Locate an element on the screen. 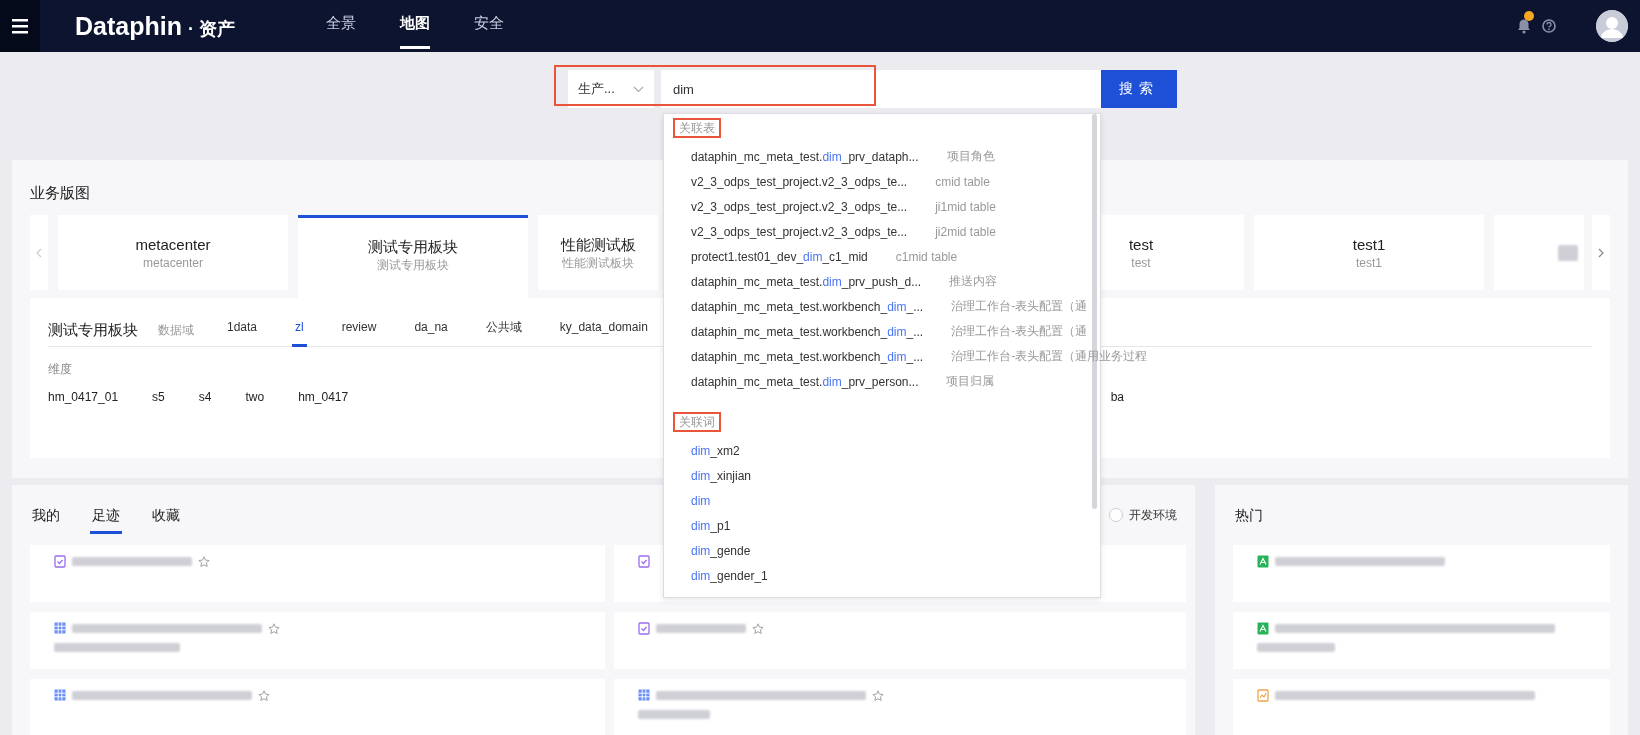 This screenshot has height=735, width=1640. business-card: 测试专用板块 测试专用板块 is located at coordinates (413, 256).